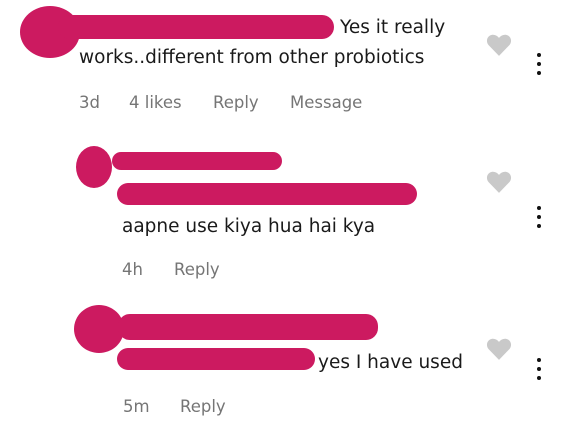 Image resolution: width=576 pixels, height=439 pixels. I want to click on comment-text-line2: works..different from other probiotics, so click(252, 57).